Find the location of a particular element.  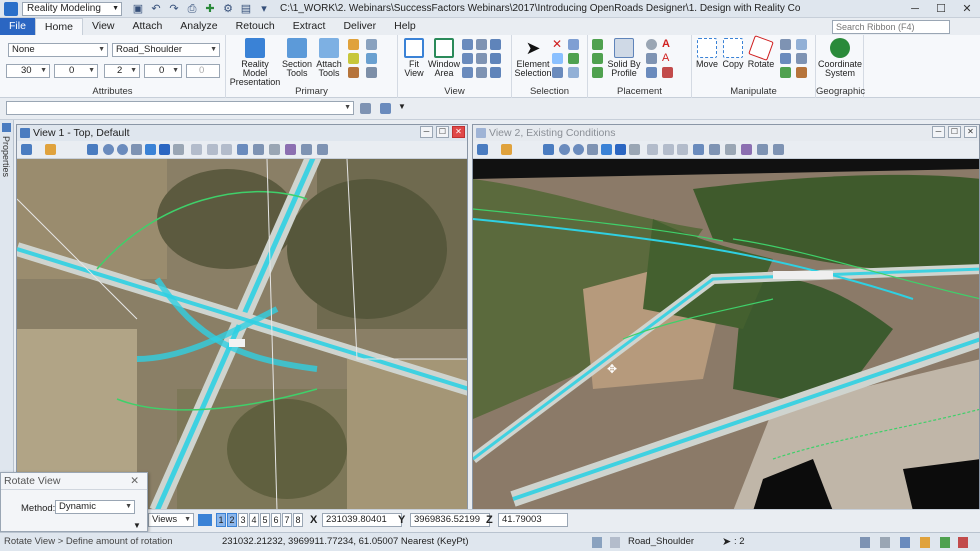

polyline-icon is located at coordinates (597, 58).